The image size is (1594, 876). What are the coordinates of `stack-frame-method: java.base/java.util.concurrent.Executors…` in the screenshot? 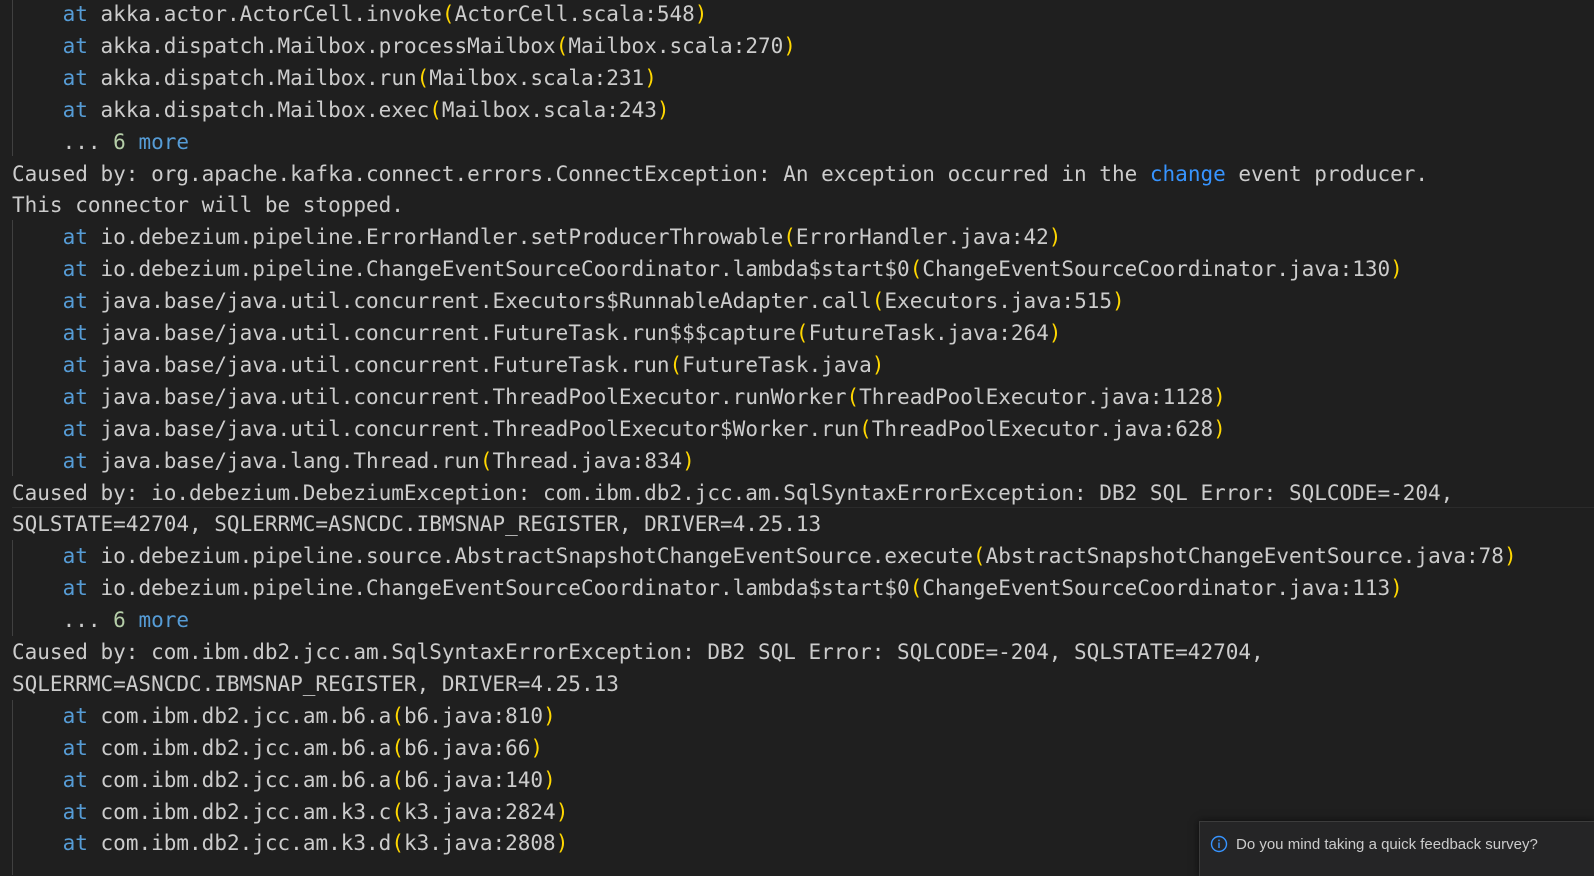 It's located at (486, 301).